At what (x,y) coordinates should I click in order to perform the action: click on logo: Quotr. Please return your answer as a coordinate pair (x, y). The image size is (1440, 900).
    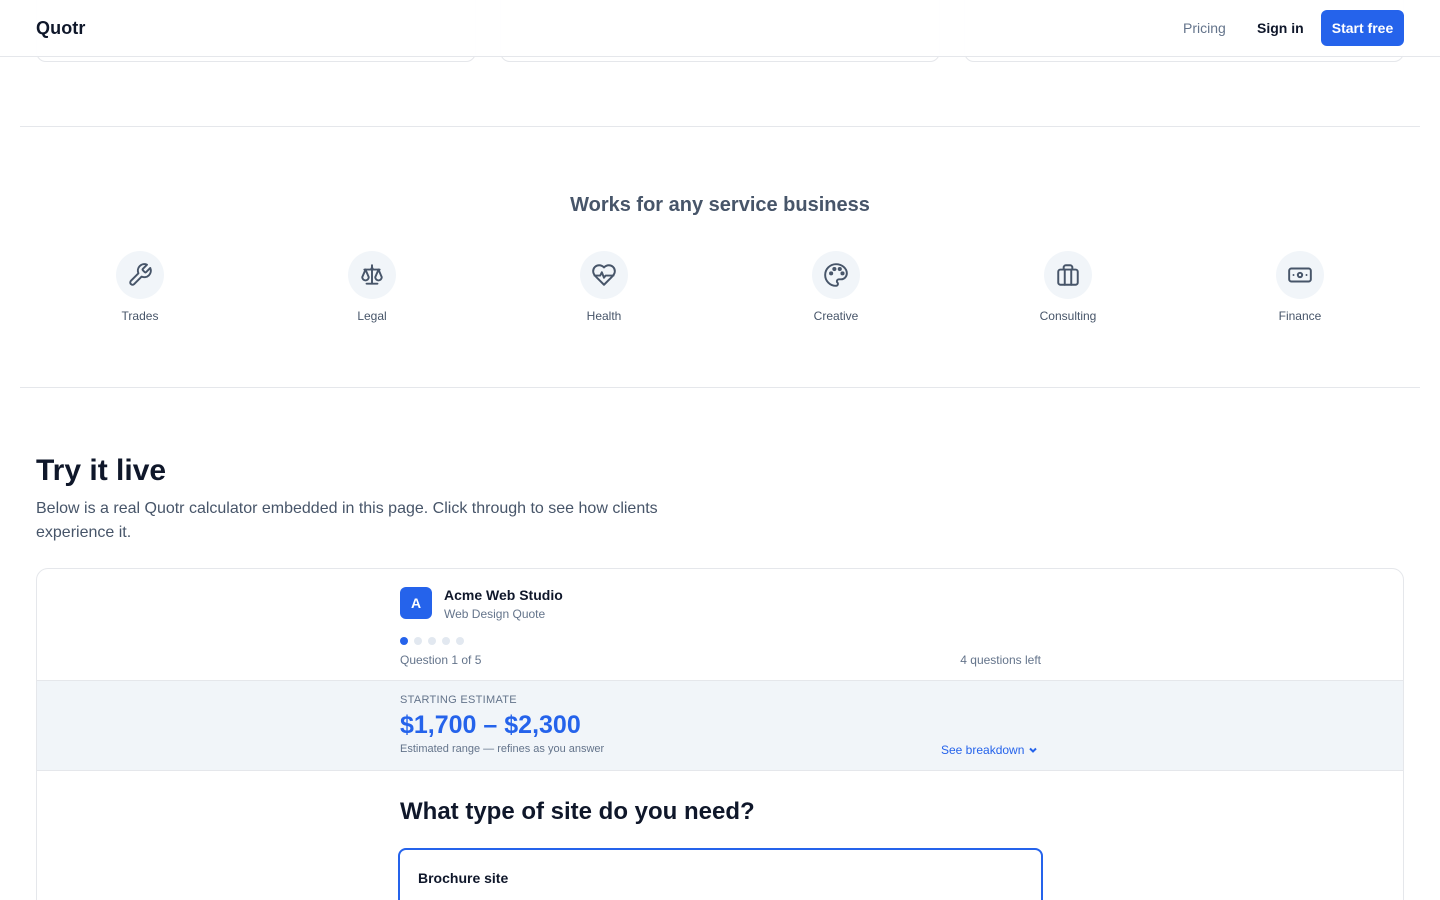
    Looking at the image, I should click on (61, 28).